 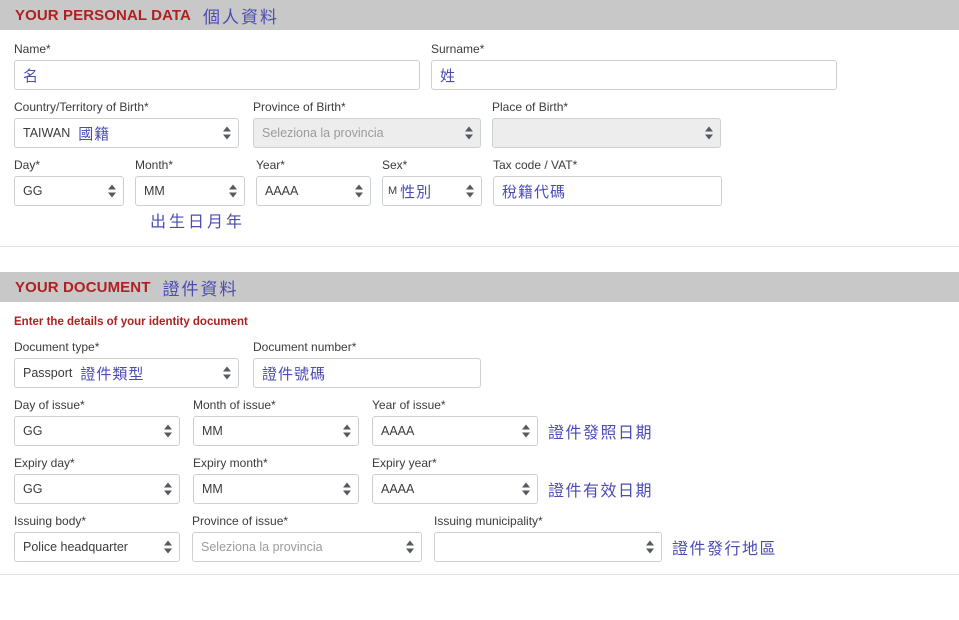 I want to click on expiry-day-label: Expiry day*, so click(x=44, y=463).